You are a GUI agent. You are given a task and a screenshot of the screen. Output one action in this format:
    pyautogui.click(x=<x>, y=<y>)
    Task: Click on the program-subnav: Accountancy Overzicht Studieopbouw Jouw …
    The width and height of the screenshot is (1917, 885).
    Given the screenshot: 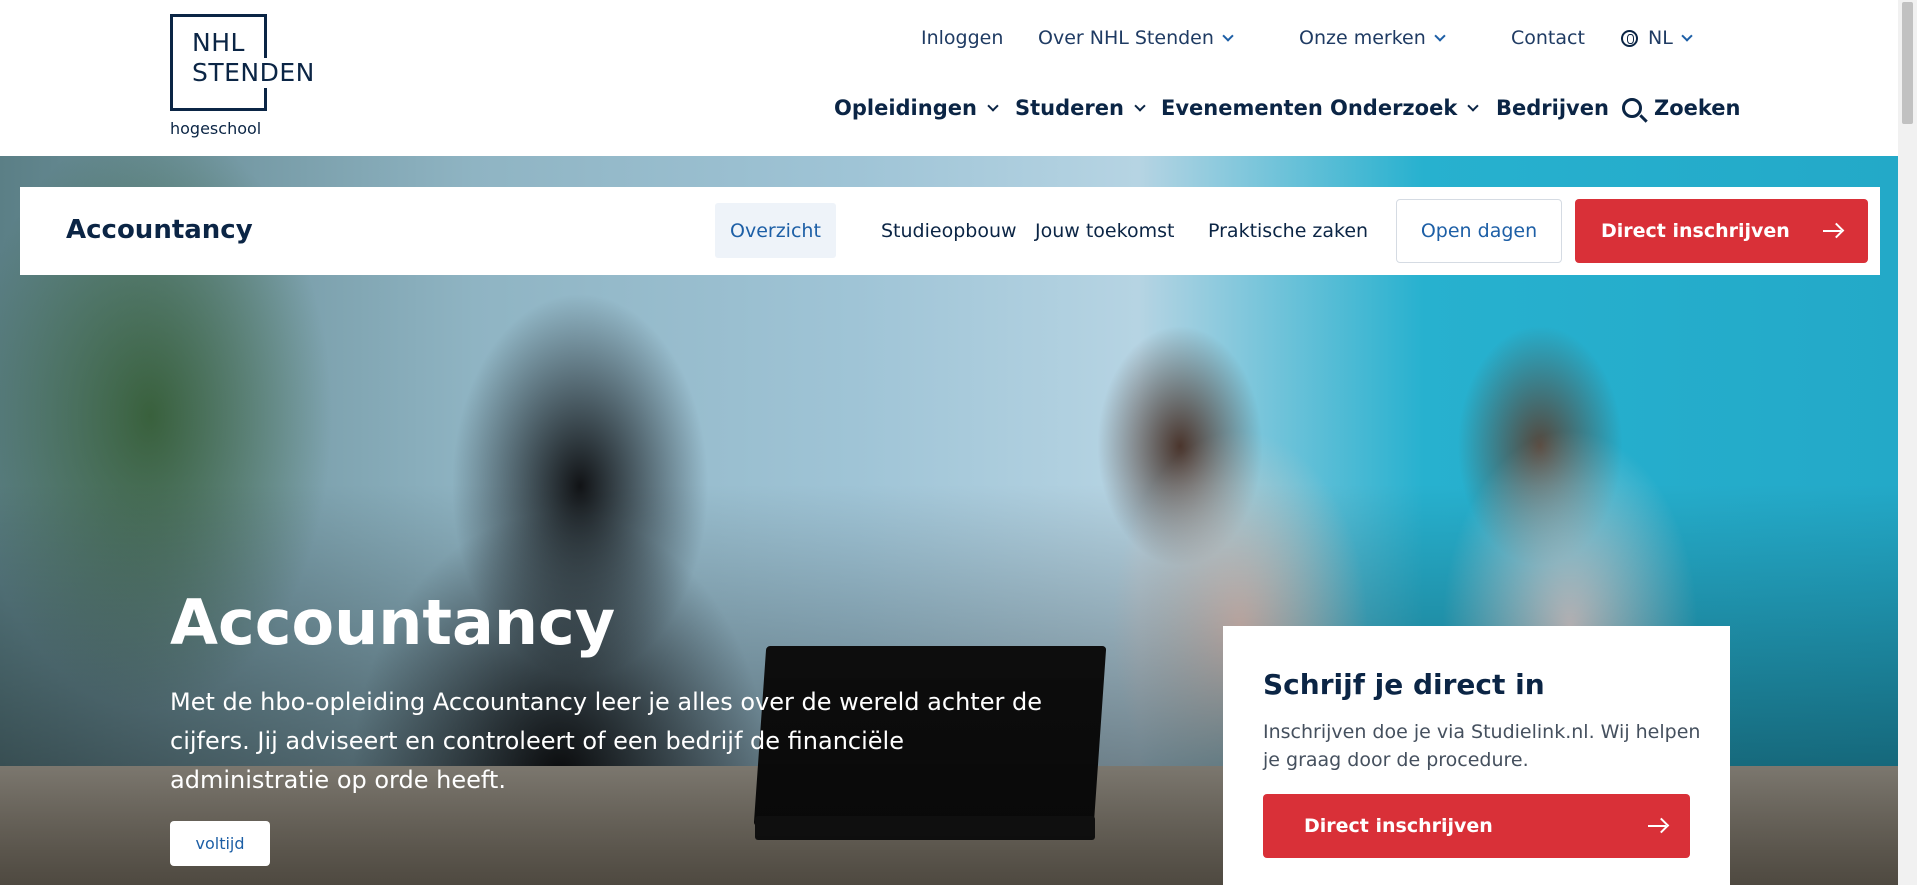 What is the action you would take?
    pyautogui.click(x=950, y=231)
    